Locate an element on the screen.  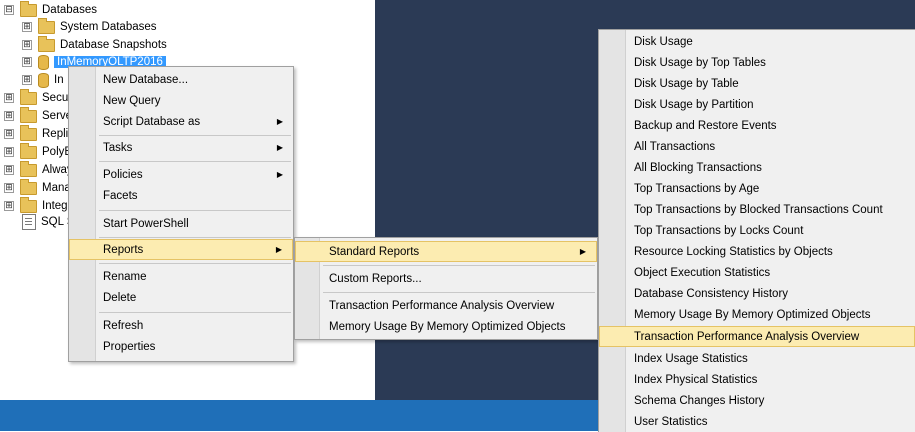
tree-node-system-databases: ⊞ System Databases is located at coordinates (89, 26).